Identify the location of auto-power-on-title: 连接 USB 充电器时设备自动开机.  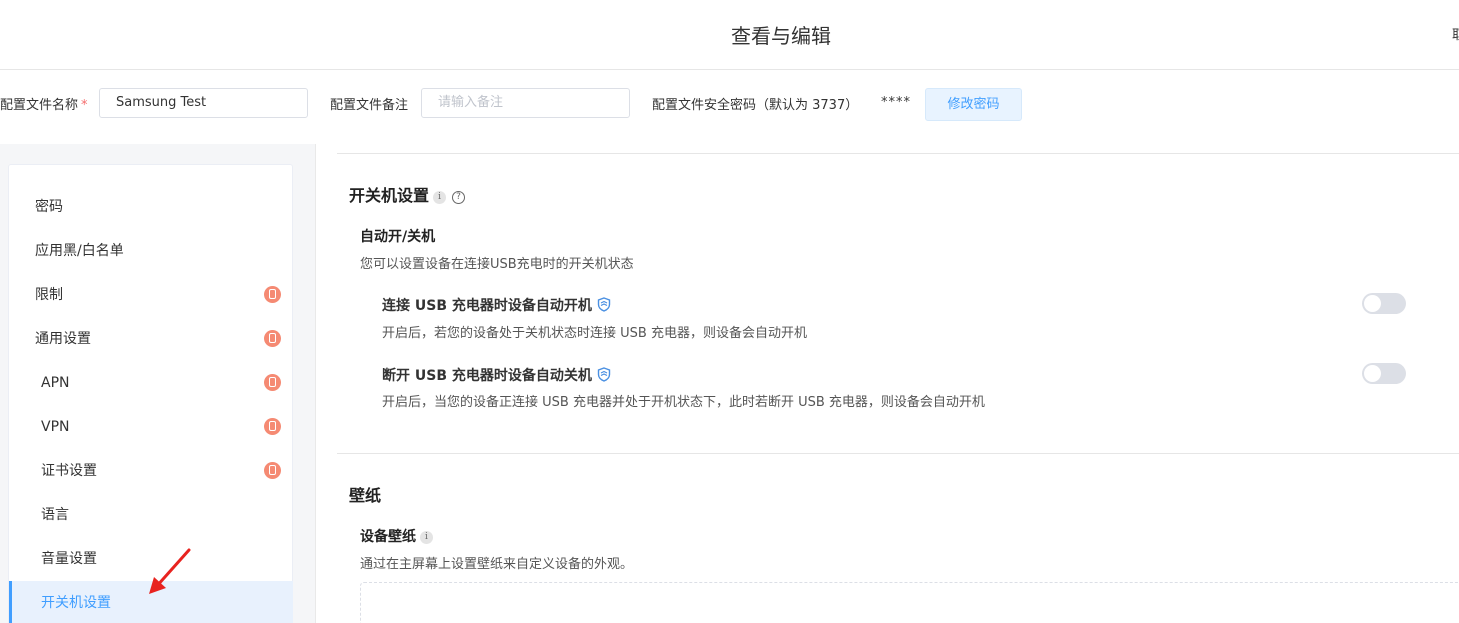
(496, 305).